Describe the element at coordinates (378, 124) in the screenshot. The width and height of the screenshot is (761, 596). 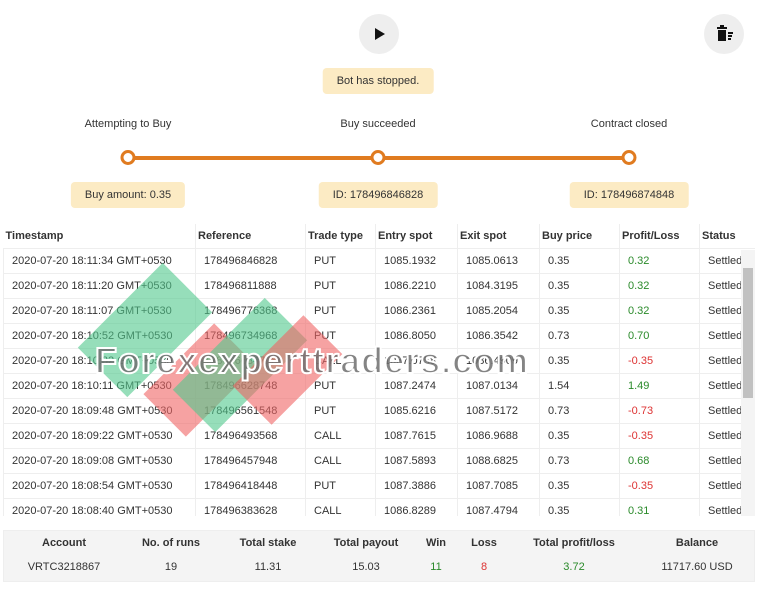
I see `step-label-succeeded: Buy succeeded` at that location.